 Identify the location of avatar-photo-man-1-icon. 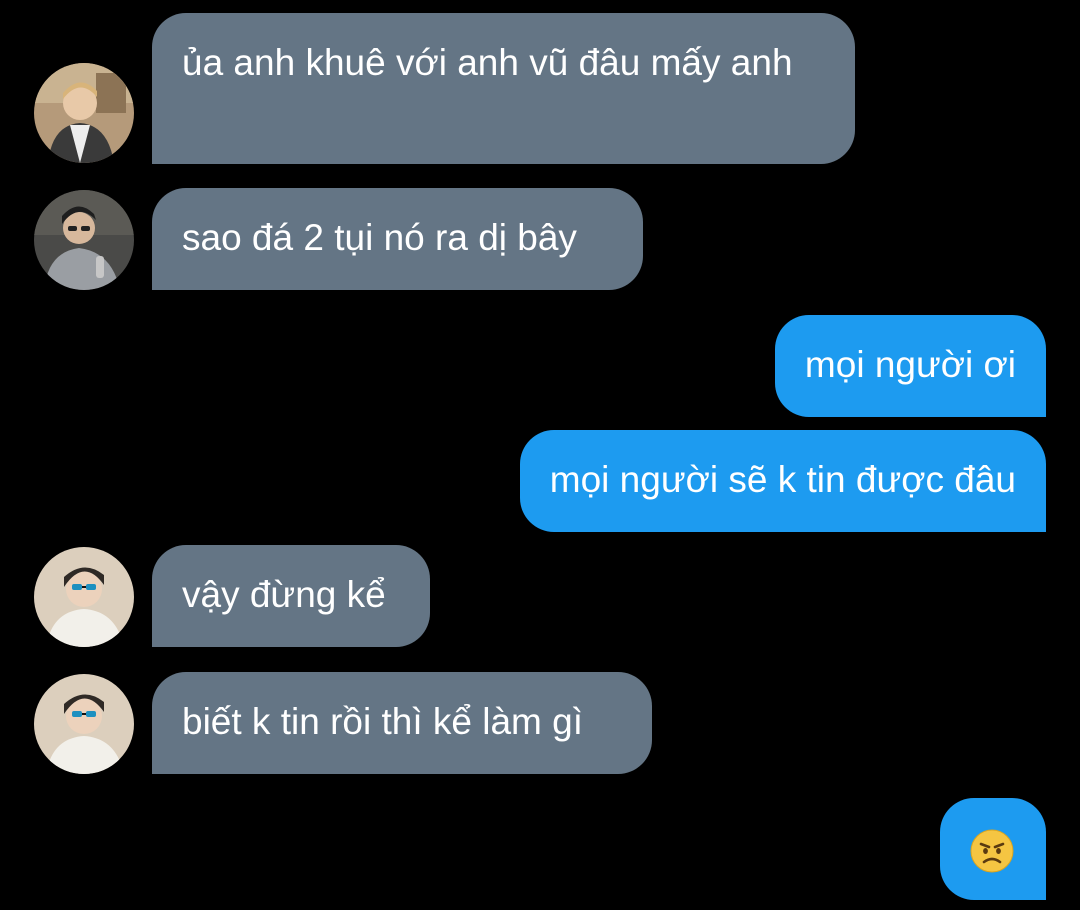
(84, 113).